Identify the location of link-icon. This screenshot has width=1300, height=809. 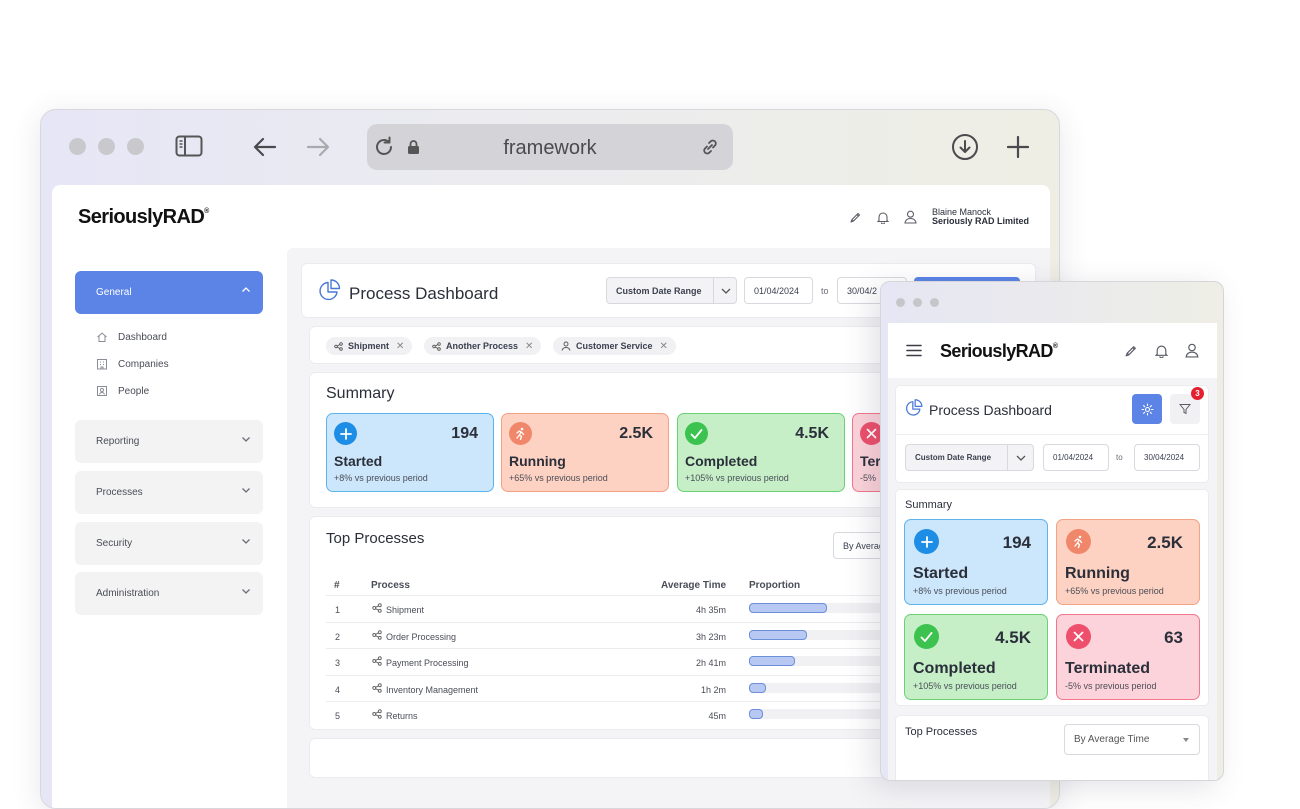
(710, 147).